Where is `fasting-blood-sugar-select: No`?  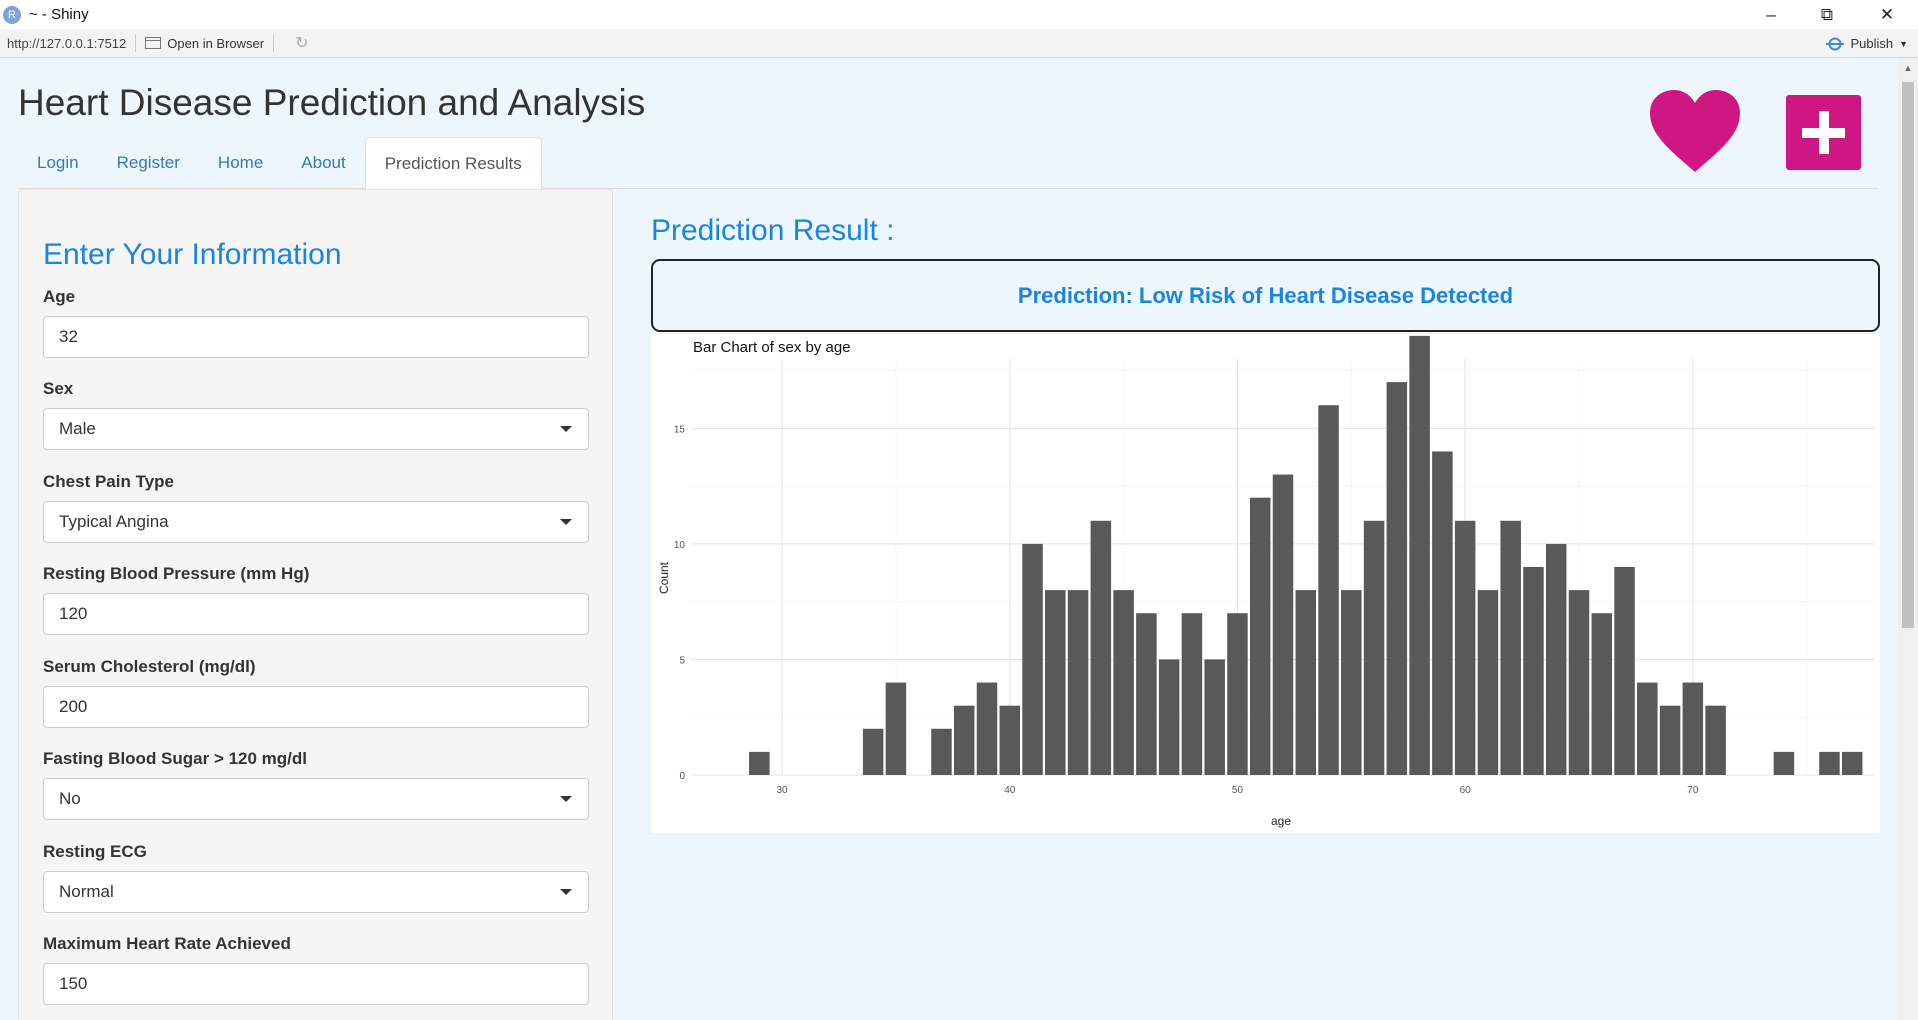 fasting-blood-sugar-select: No is located at coordinates (316, 799).